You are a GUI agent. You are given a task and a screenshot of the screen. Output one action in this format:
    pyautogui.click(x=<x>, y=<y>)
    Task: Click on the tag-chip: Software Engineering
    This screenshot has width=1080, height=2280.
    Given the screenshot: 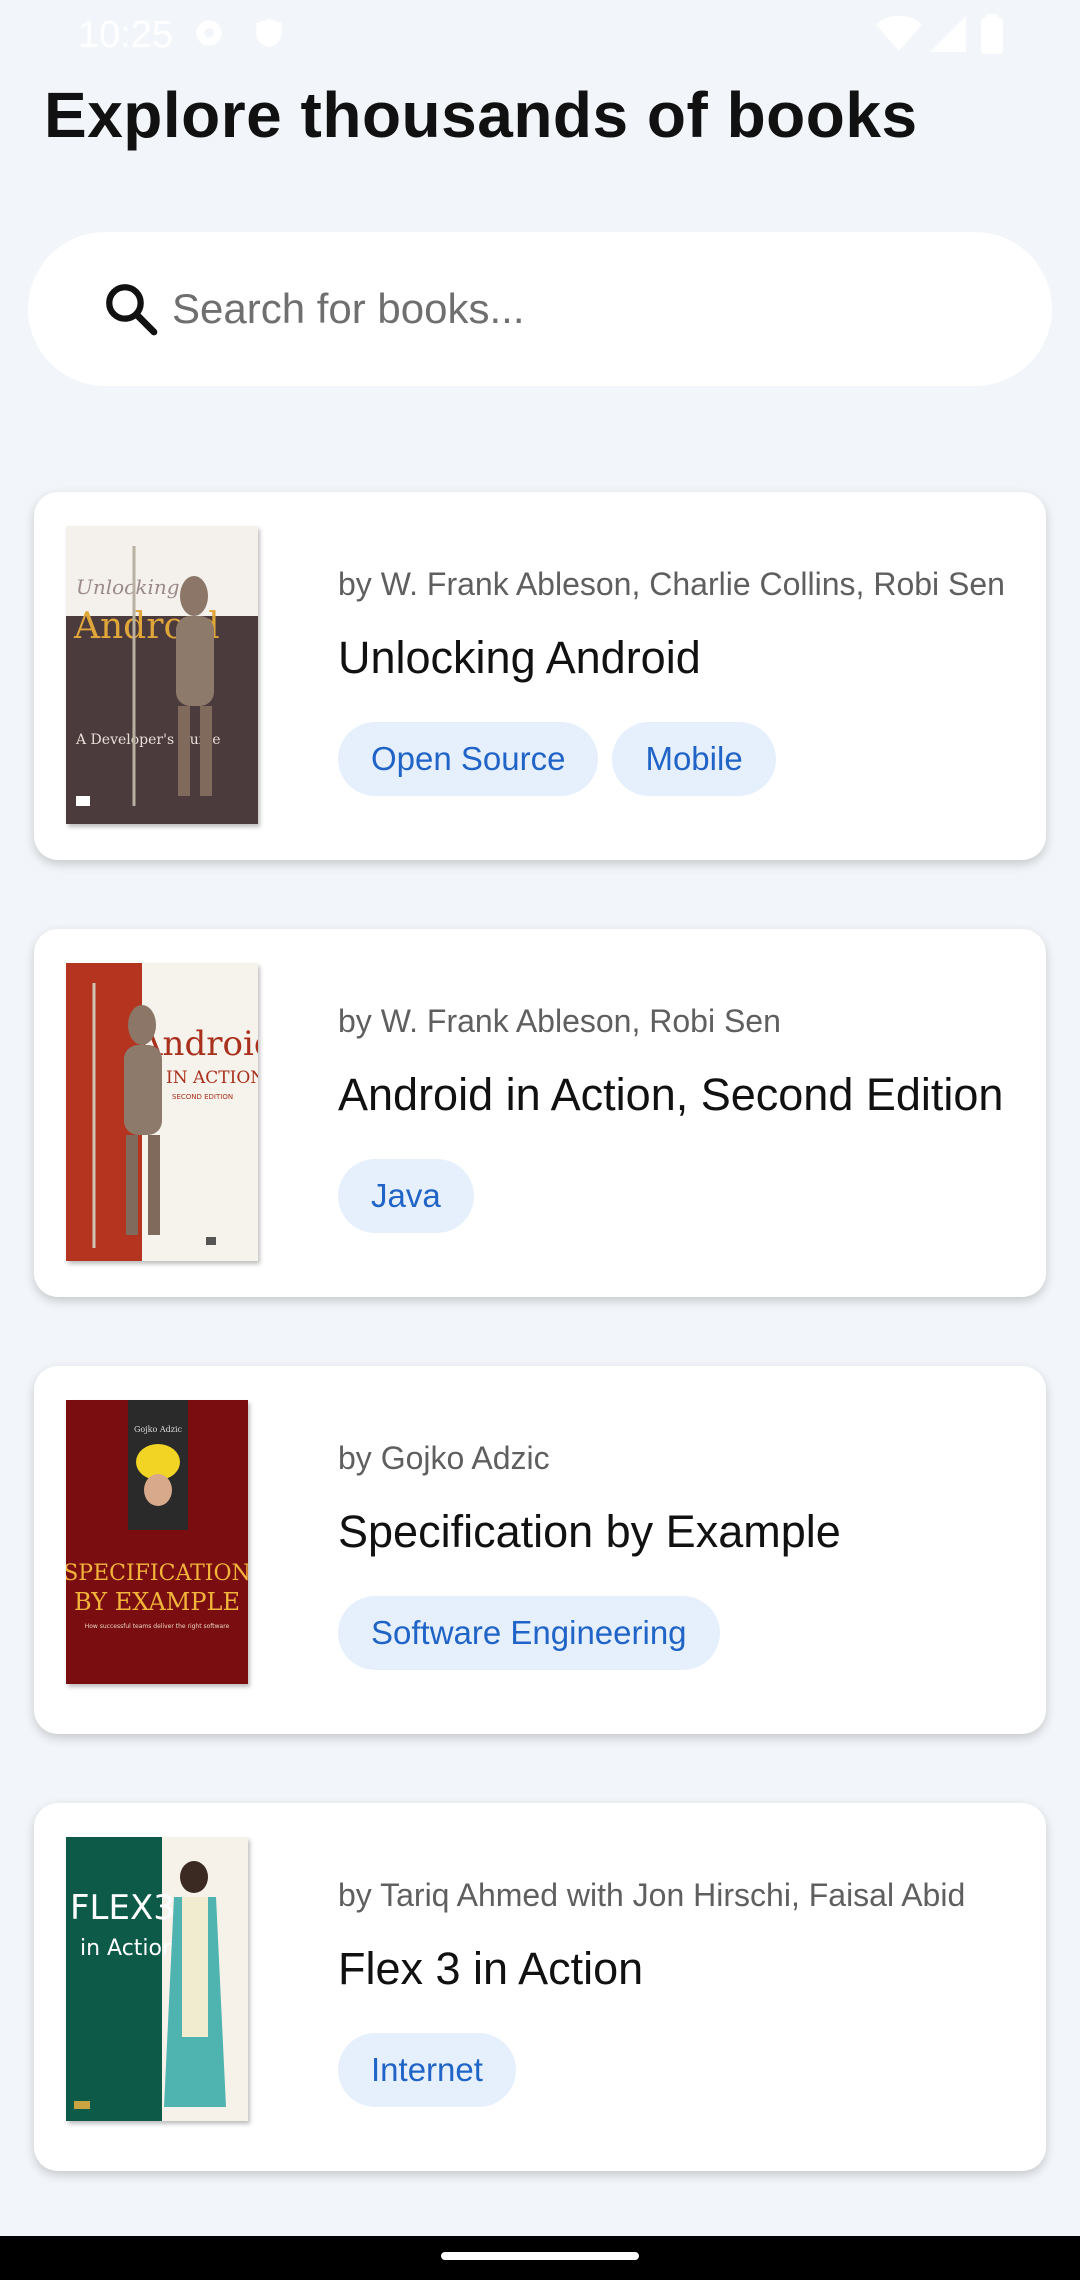 What is the action you would take?
    pyautogui.click(x=529, y=1633)
    